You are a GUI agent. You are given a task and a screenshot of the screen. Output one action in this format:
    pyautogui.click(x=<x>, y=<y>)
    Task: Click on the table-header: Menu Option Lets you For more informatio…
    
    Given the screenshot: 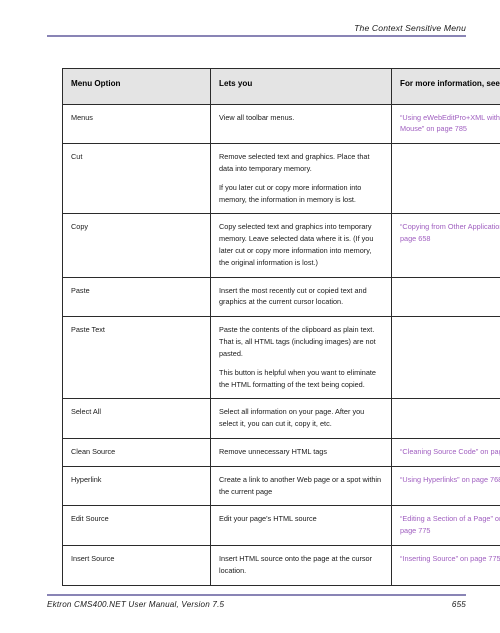 What is the action you would take?
    pyautogui.click(x=281, y=86)
    